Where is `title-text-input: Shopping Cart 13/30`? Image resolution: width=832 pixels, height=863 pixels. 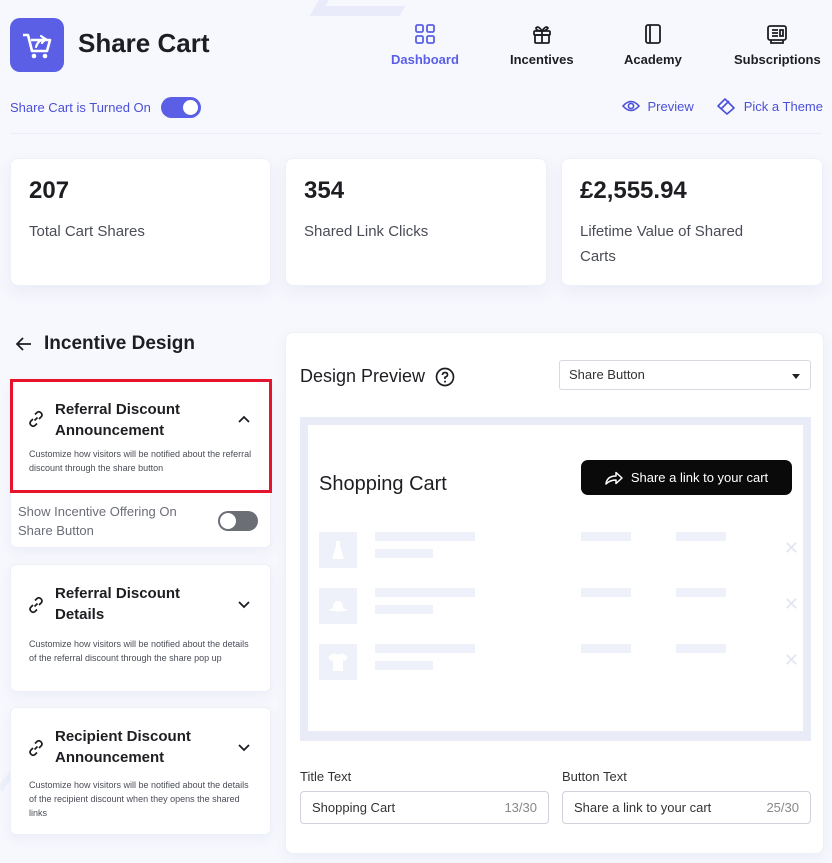
title-text-input: Shopping Cart 13/30 is located at coordinates (424, 807).